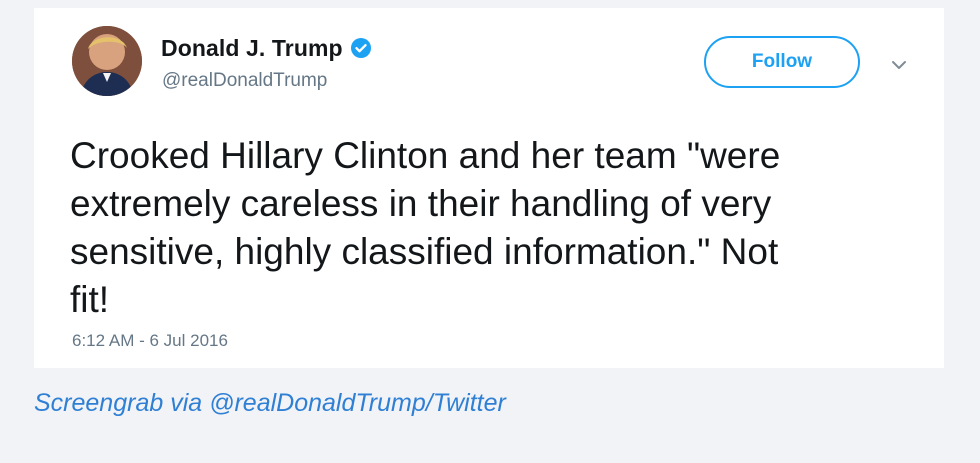 The image size is (980, 463). I want to click on source-caption: Screengrab via @realDonaldTrump/Twitter, so click(270, 403).